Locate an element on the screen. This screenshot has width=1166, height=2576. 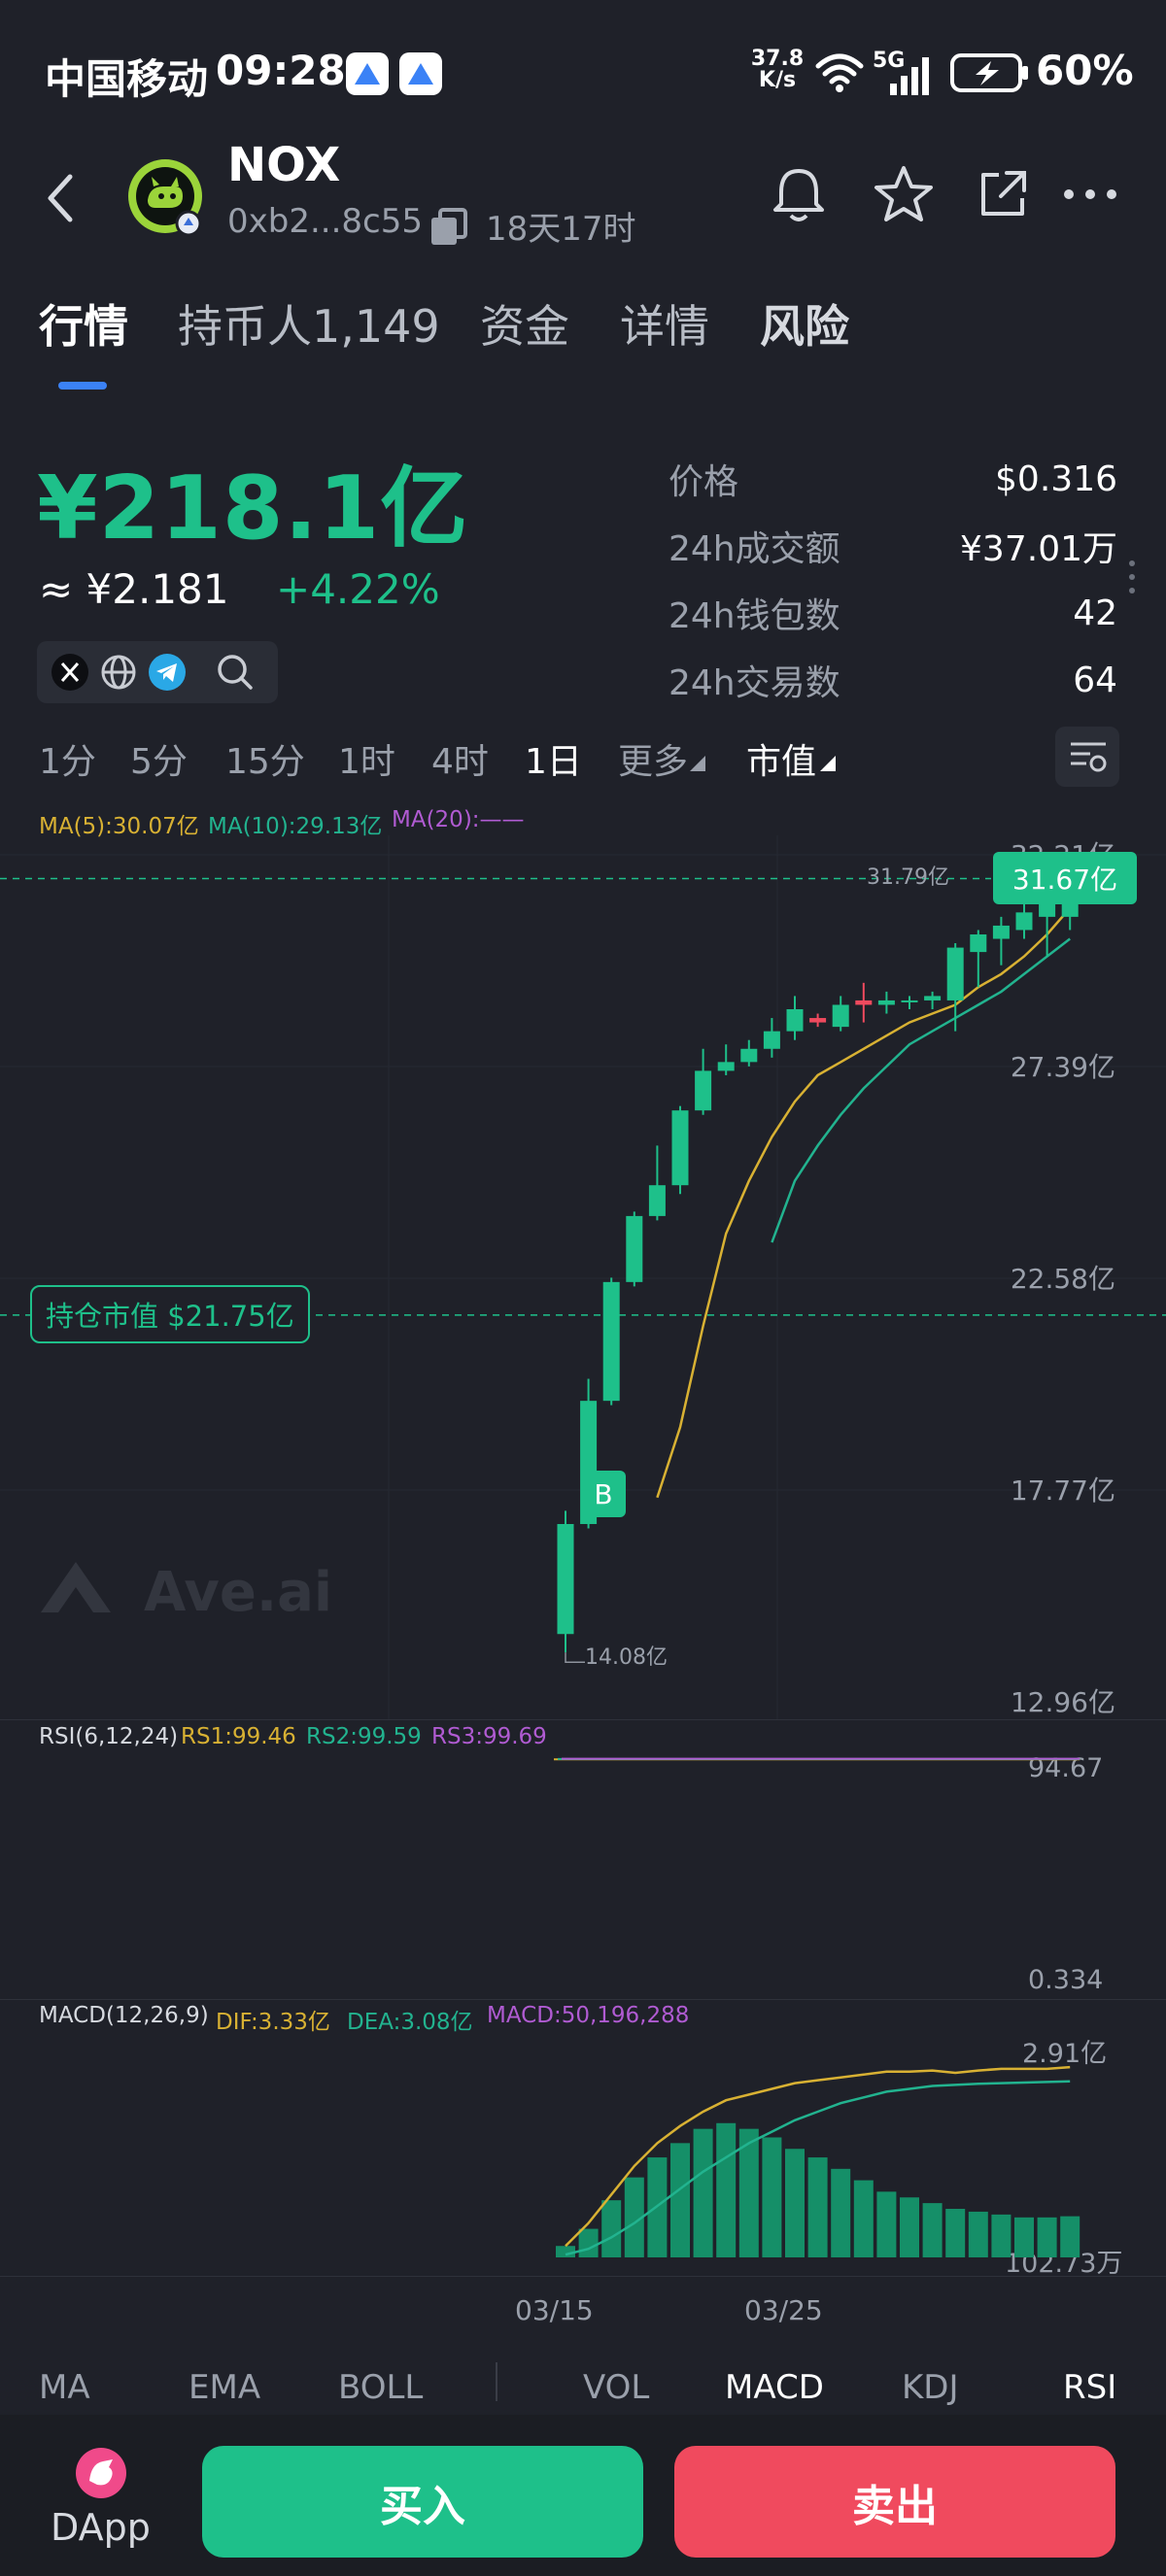
stats-scroll-handle-icon is located at coordinates (1132, 577).